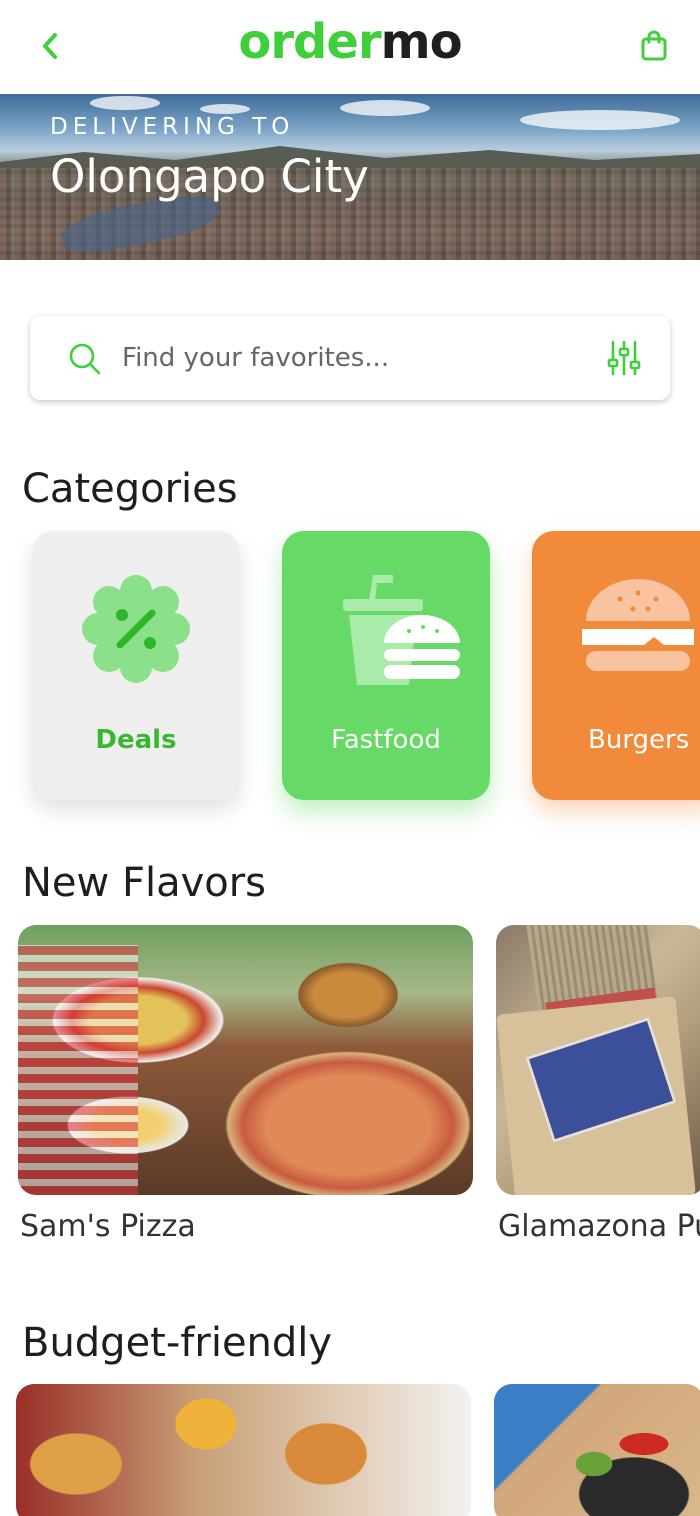 This screenshot has height=1516, width=700. What do you see at coordinates (309, 42) in the screenshot?
I see `logo-part-order: order` at bounding box center [309, 42].